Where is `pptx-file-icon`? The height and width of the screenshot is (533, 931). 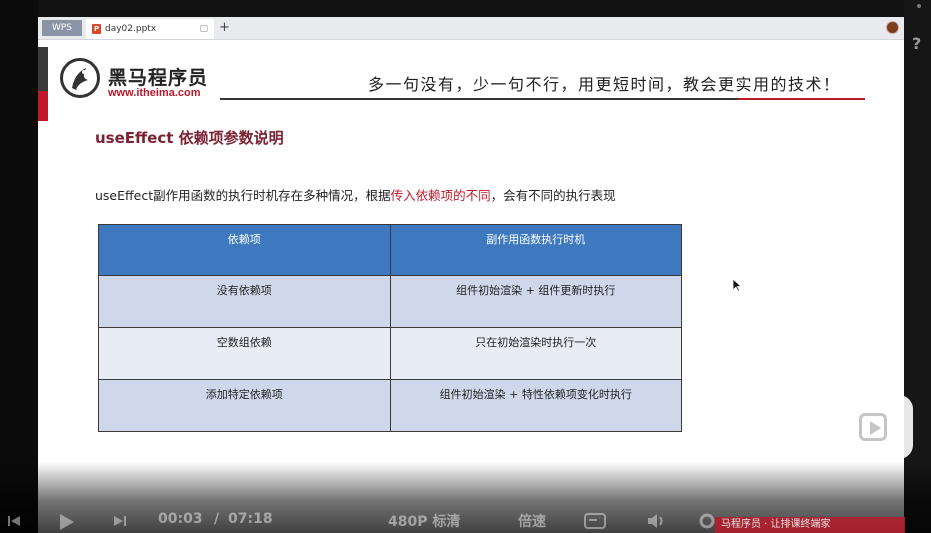 pptx-file-icon is located at coordinates (96, 29).